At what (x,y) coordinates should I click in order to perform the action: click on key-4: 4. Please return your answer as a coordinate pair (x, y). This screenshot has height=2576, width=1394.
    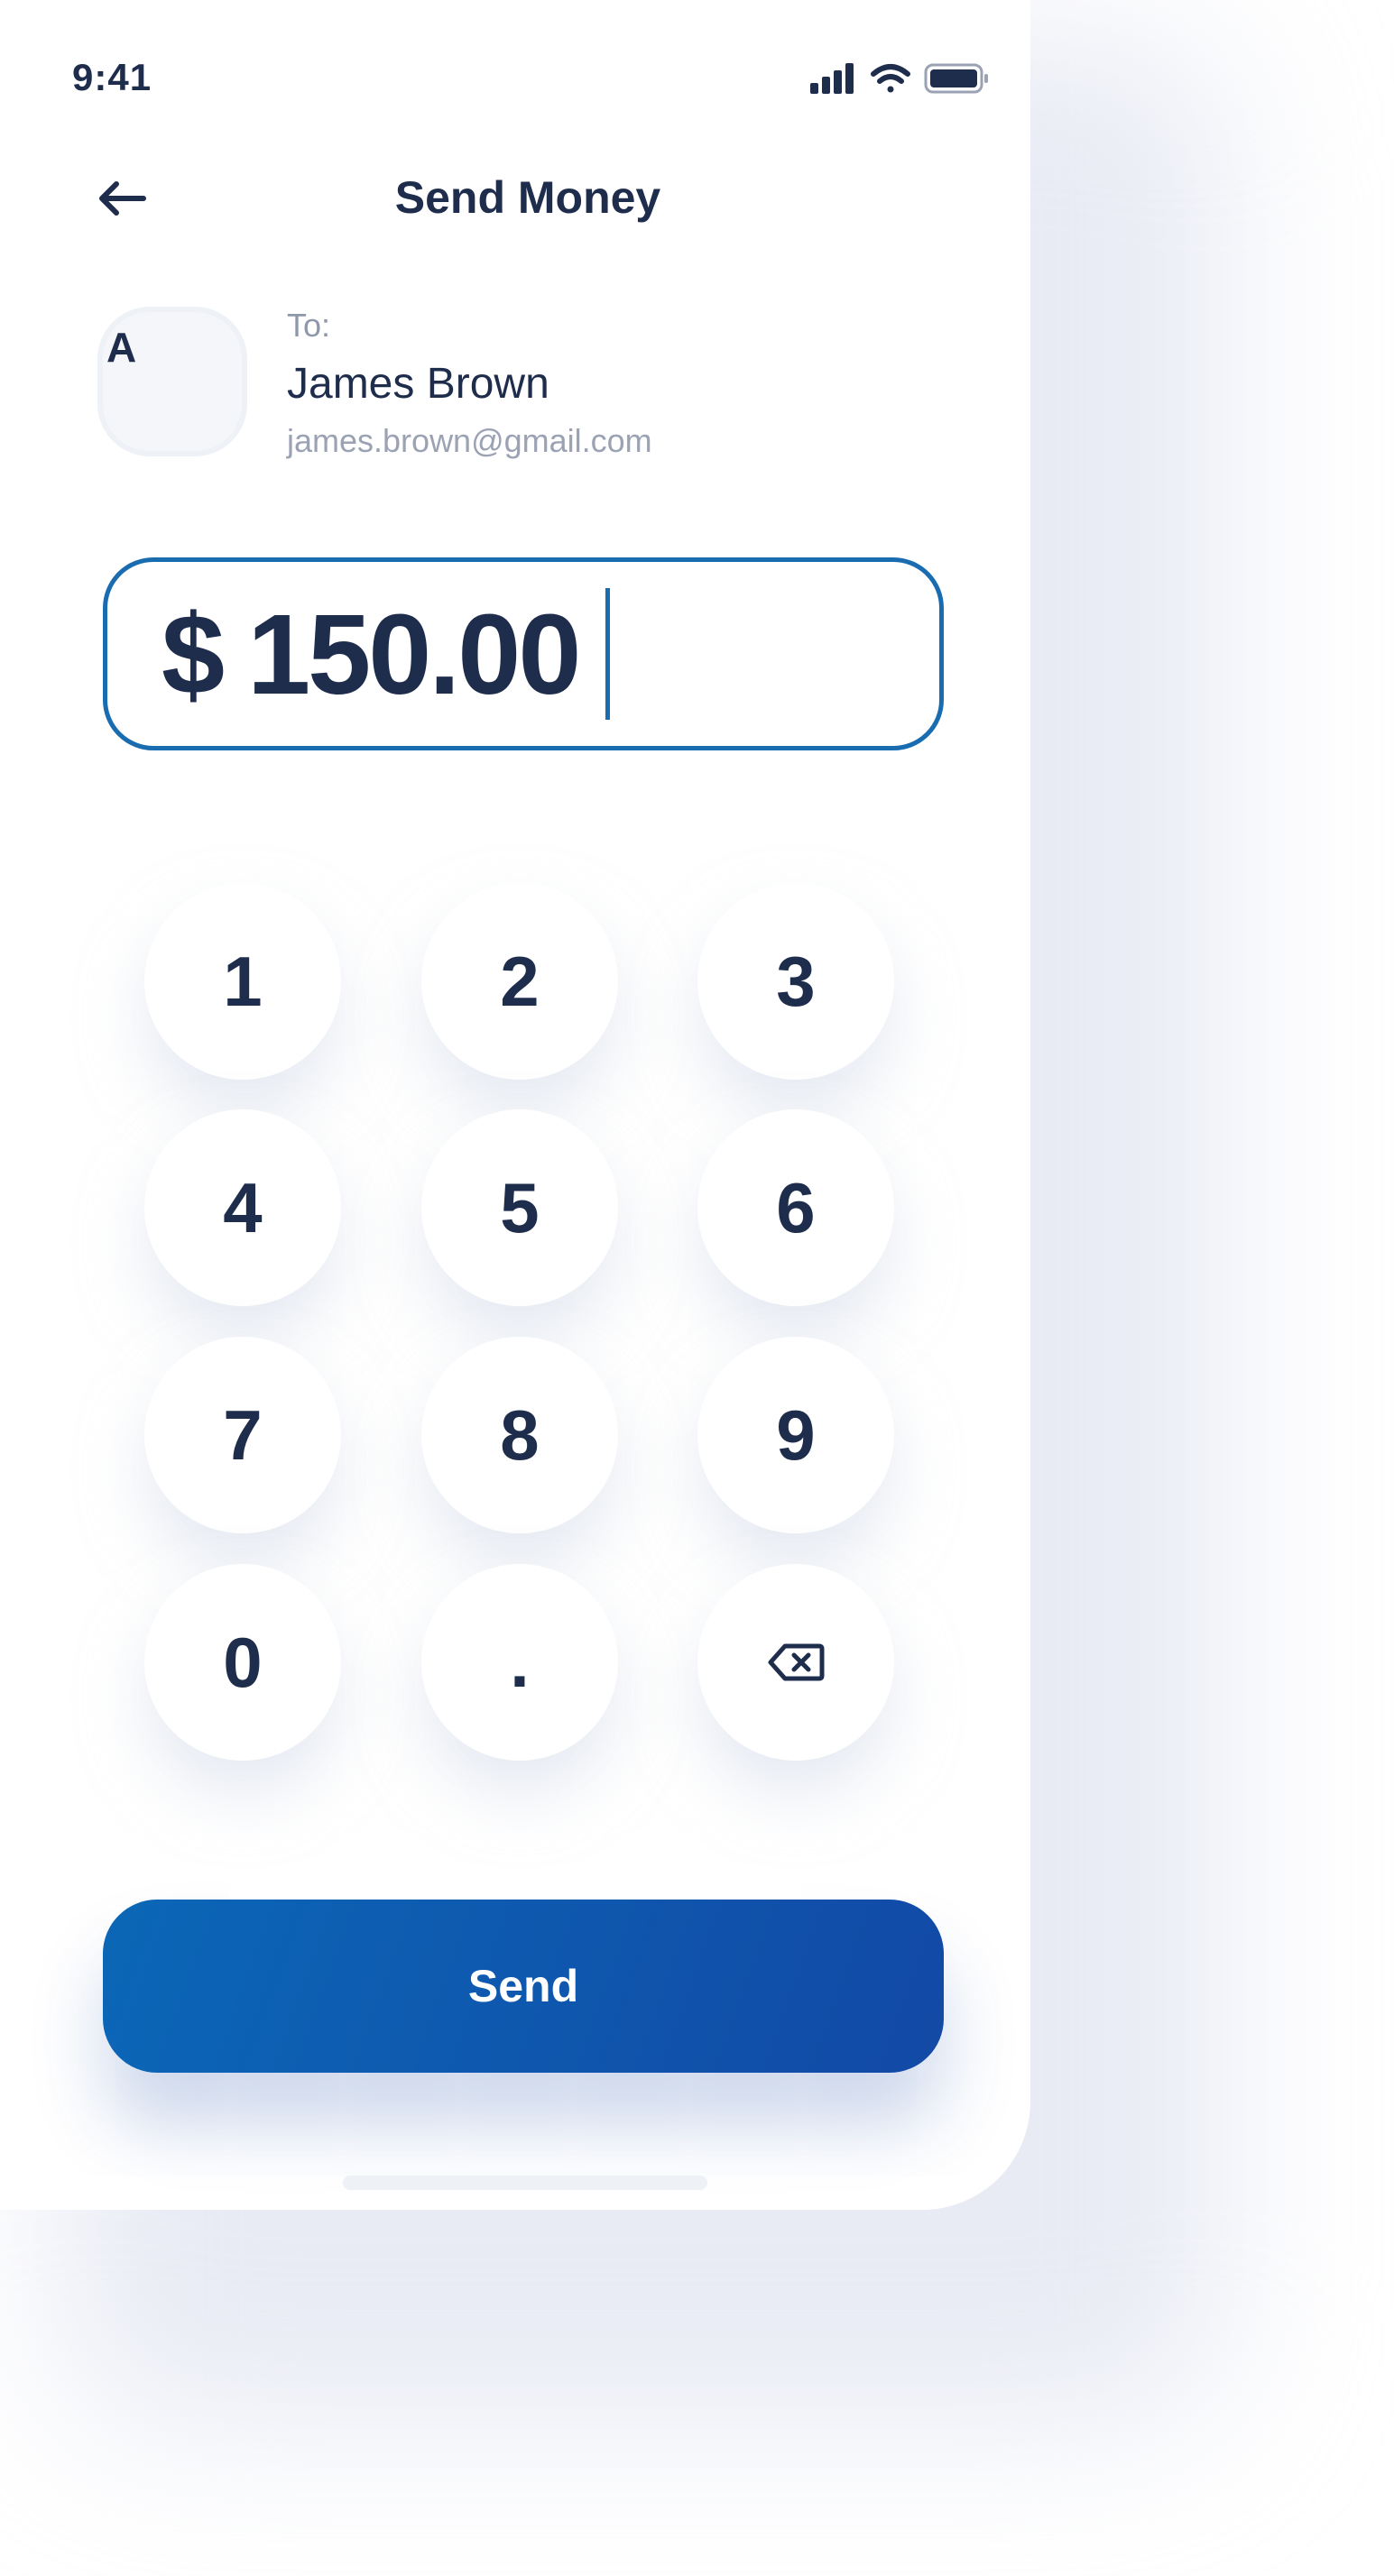
    Looking at the image, I should click on (243, 1207).